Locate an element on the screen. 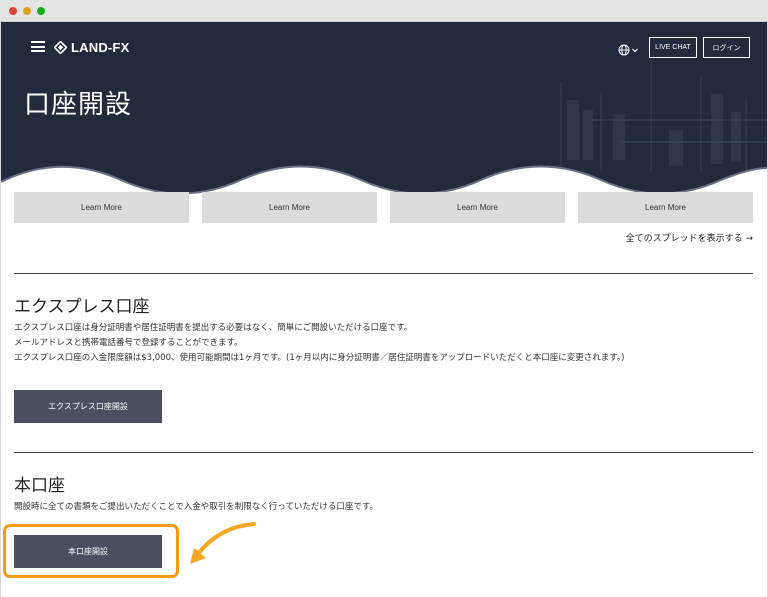 This screenshot has width=768, height=597. live-chat-button: LIVE CHAT is located at coordinates (673, 47).